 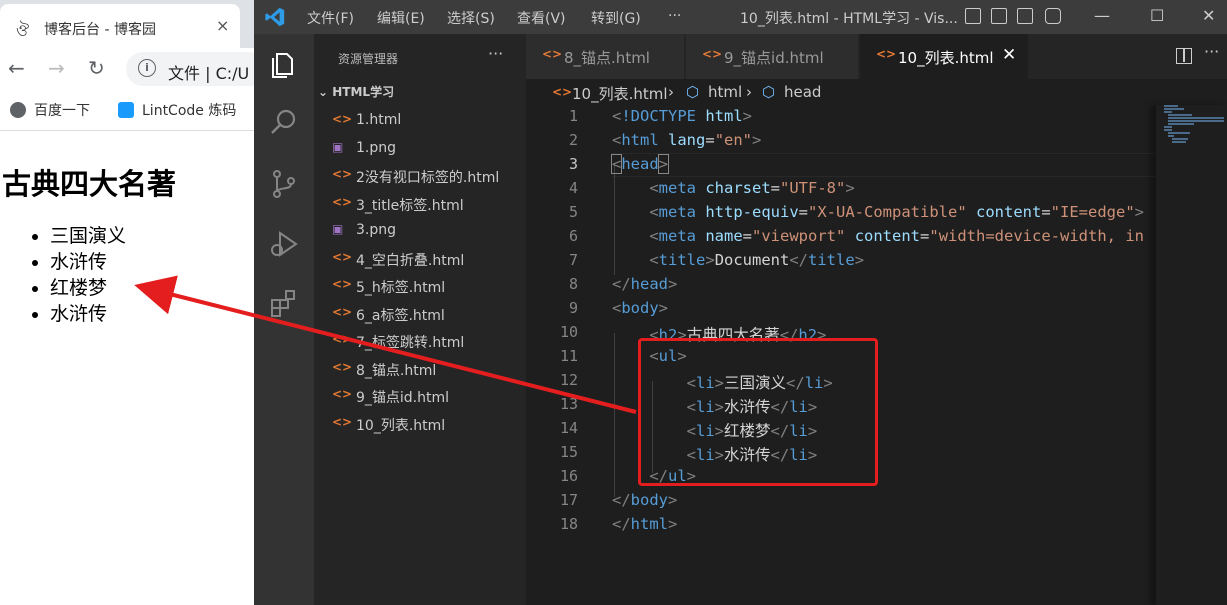 I want to click on workspace-folder: ⌄ HTML学习, so click(x=356, y=91).